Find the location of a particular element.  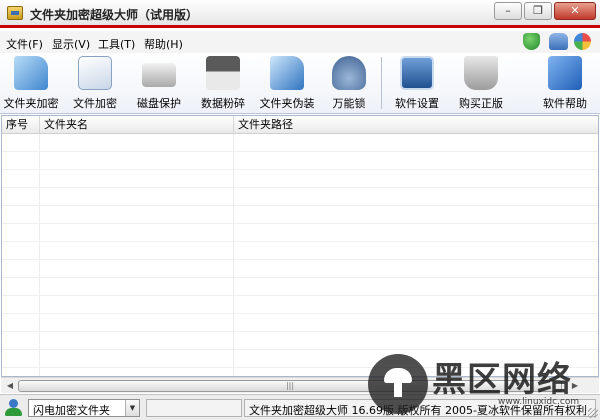

restore-button: ❐ is located at coordinates (538, 11).